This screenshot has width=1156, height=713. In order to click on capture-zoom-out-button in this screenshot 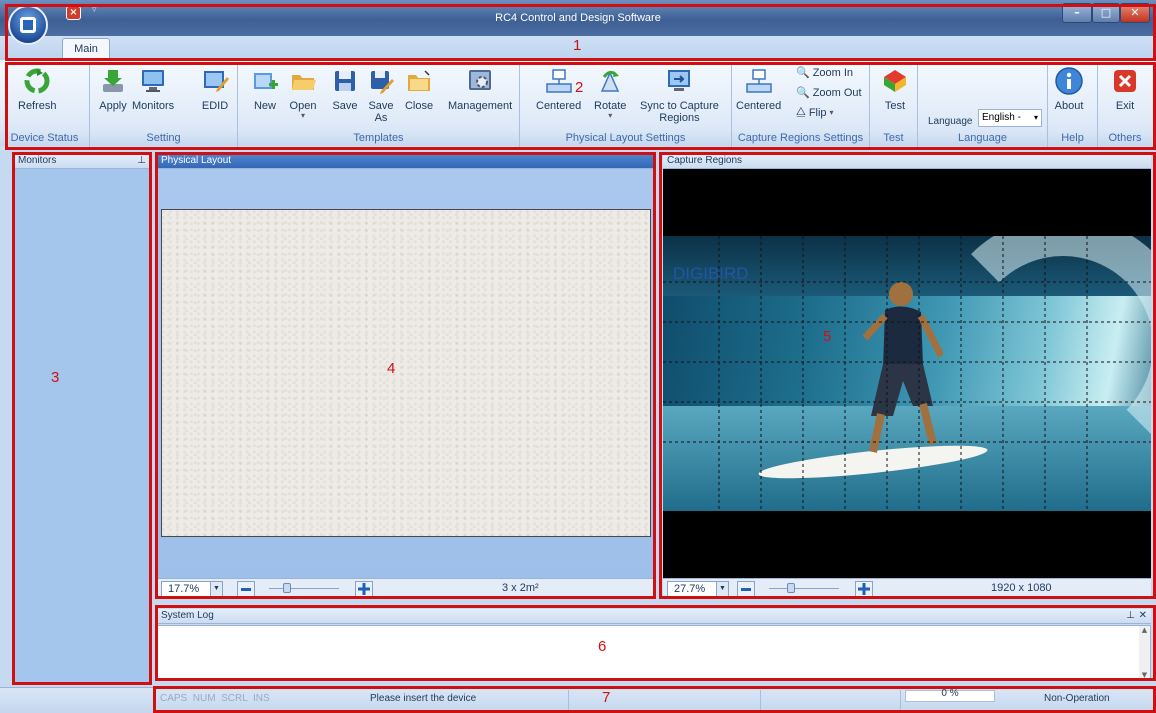, I will do `click(746, 589)`.